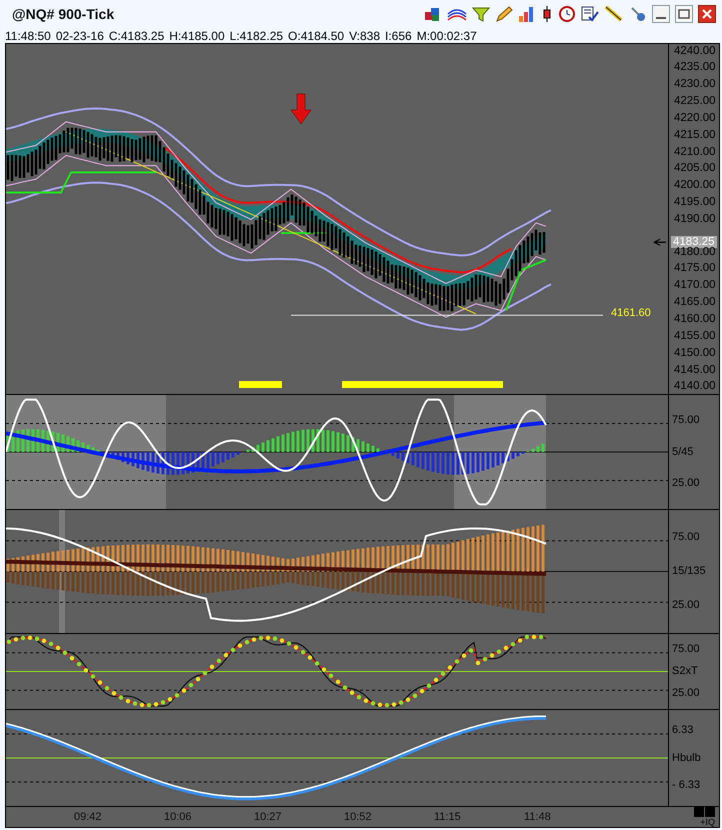 This screenshot has width=722, height=830. Describe the element at coordinates (457, 14) in the screenshot. I see `waves-icon` at that location.